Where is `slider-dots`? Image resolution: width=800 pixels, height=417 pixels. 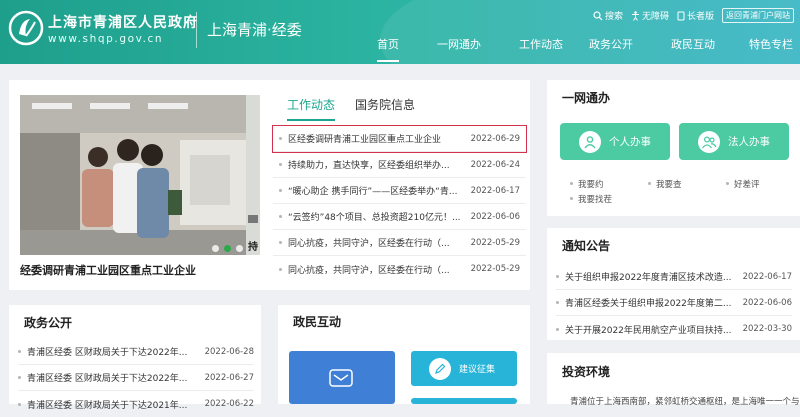 slider-dots is located at coordinates (227, 248).